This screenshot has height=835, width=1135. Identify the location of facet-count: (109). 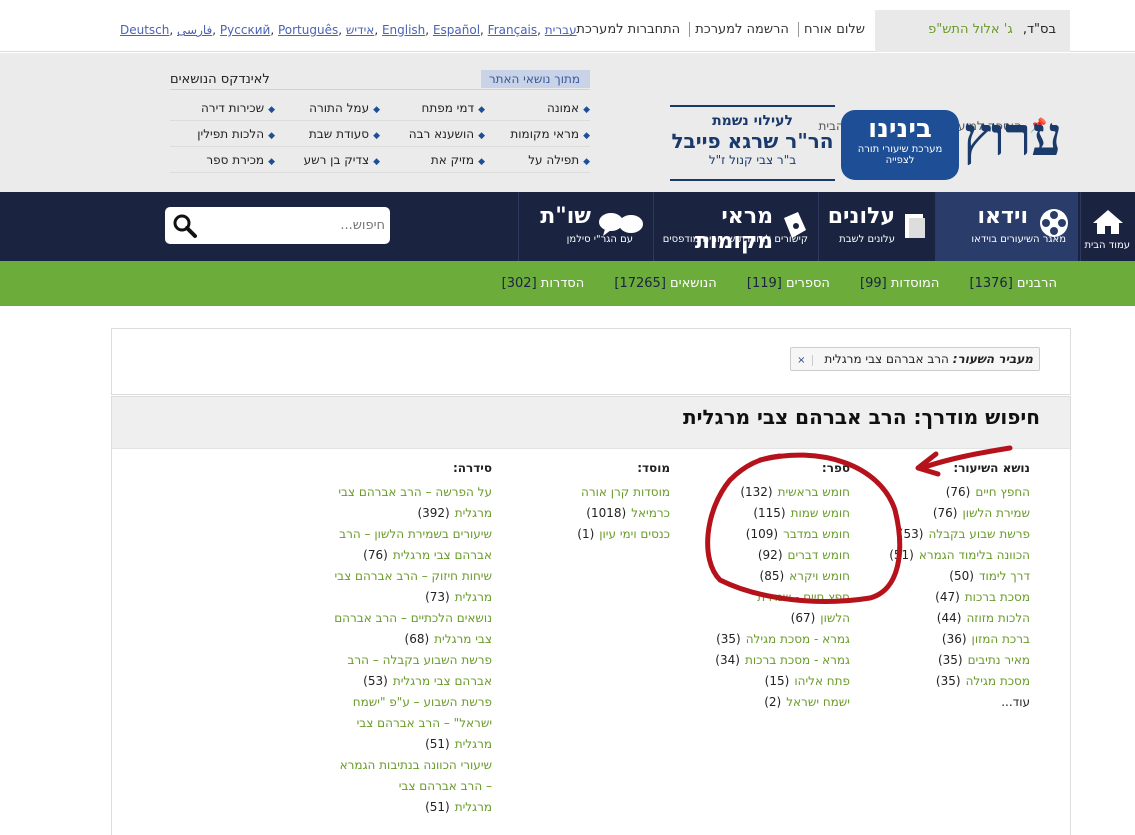
(762, 534).